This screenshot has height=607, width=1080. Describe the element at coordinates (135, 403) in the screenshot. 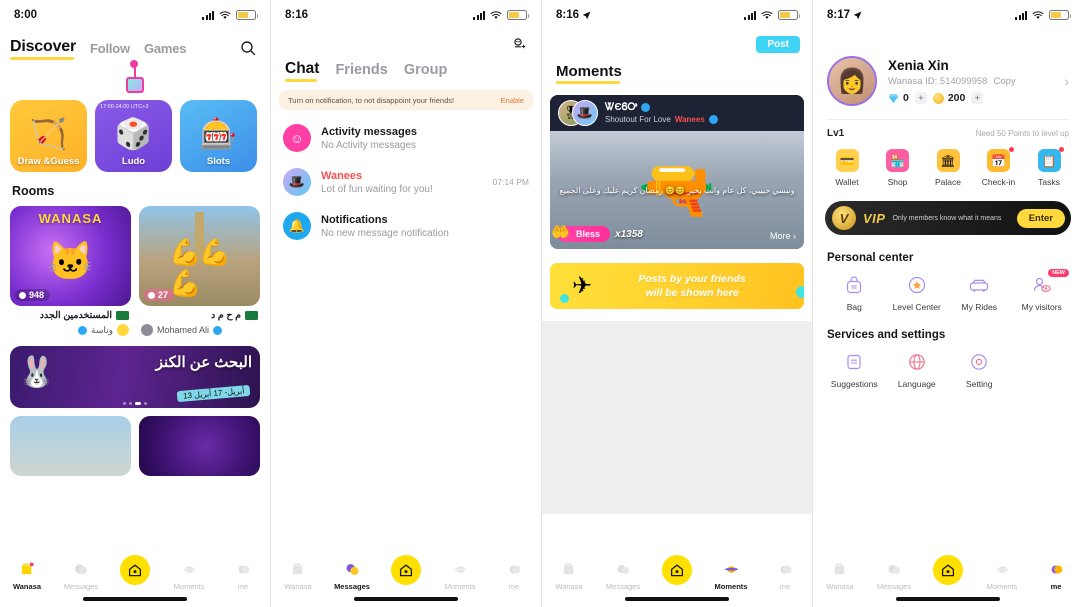

I see `carousel-dots` at that location.